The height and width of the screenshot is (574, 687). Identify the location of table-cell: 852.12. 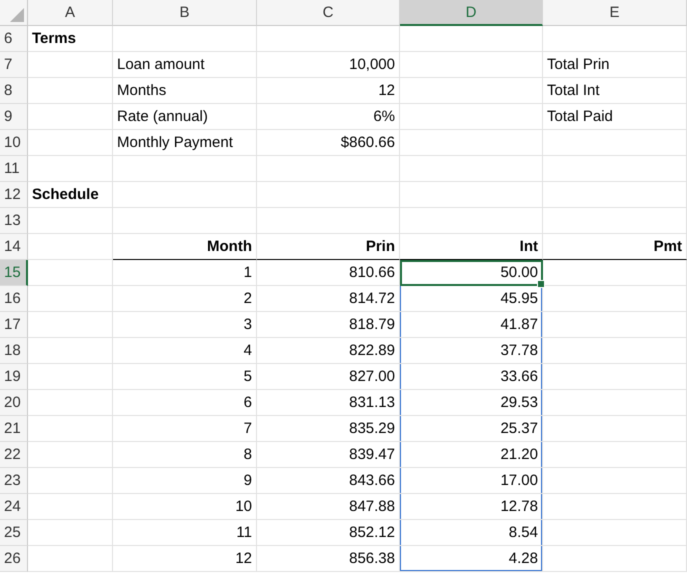
(328, 533).